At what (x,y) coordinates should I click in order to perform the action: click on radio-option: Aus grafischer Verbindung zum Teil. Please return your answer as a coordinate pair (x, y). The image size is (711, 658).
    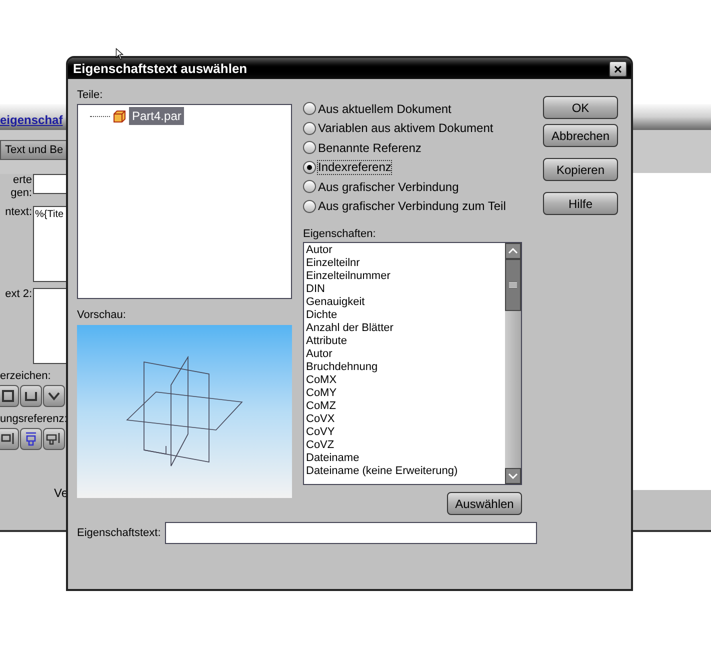
    Looking at the image, I should click on (412, 206).